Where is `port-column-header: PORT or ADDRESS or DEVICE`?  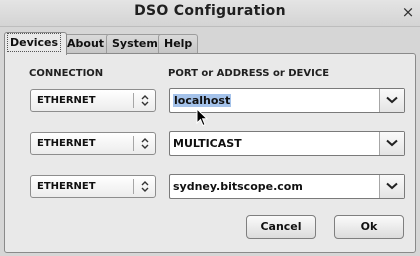 port-column-header: PORT or ADDRESS or DEVICE is located at coordinates (249, 73).